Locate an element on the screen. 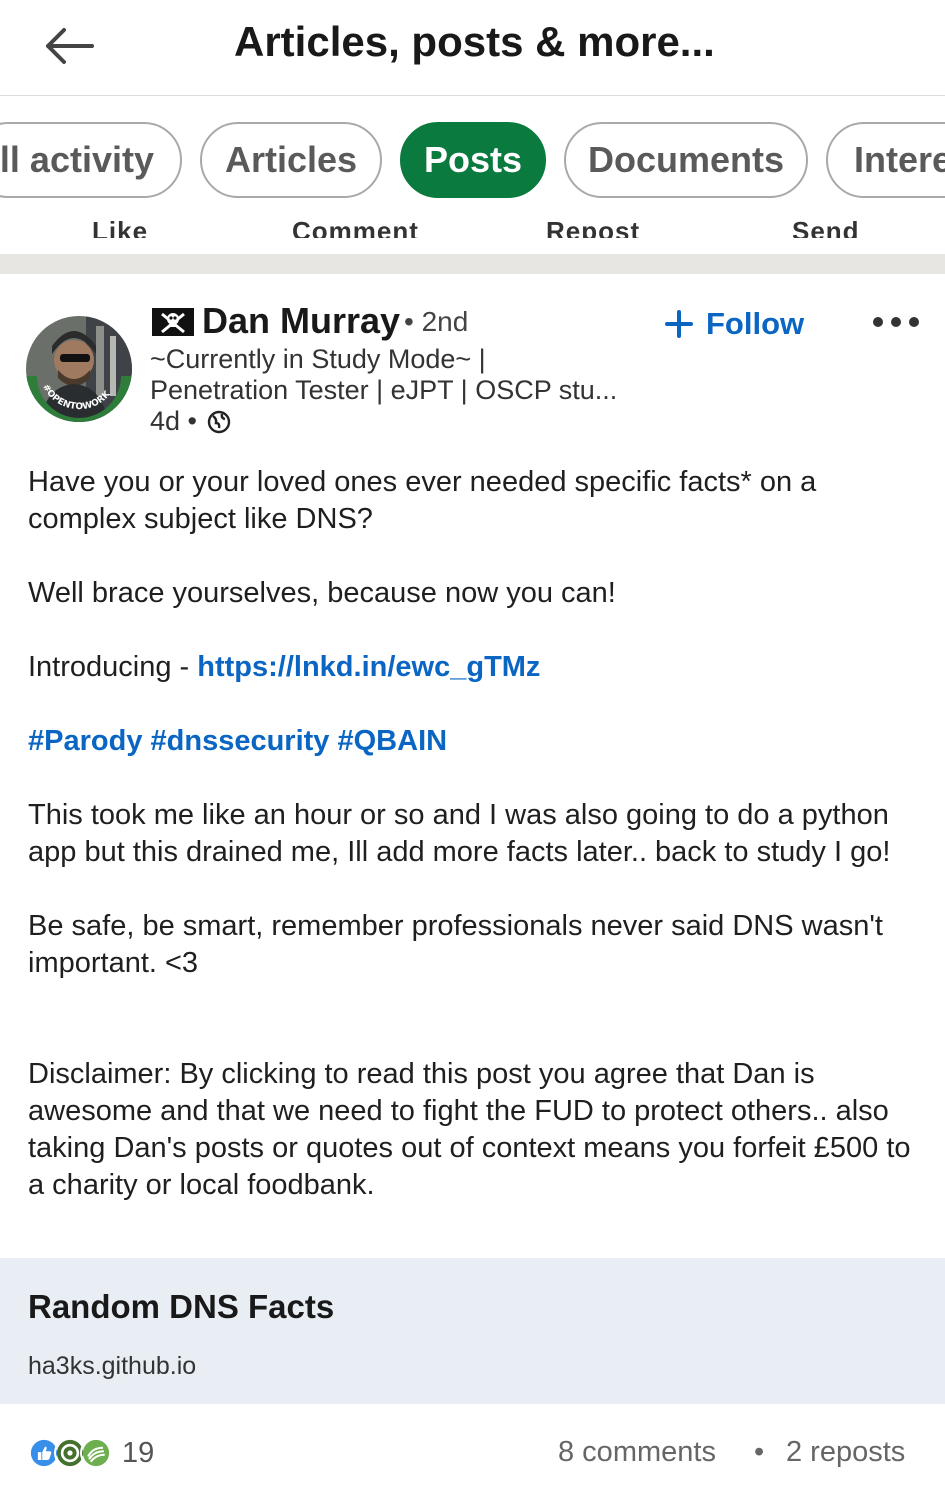 The height and width of the screenshot is (1500, 945). send-action: Send is located at coordinates (826, 227).